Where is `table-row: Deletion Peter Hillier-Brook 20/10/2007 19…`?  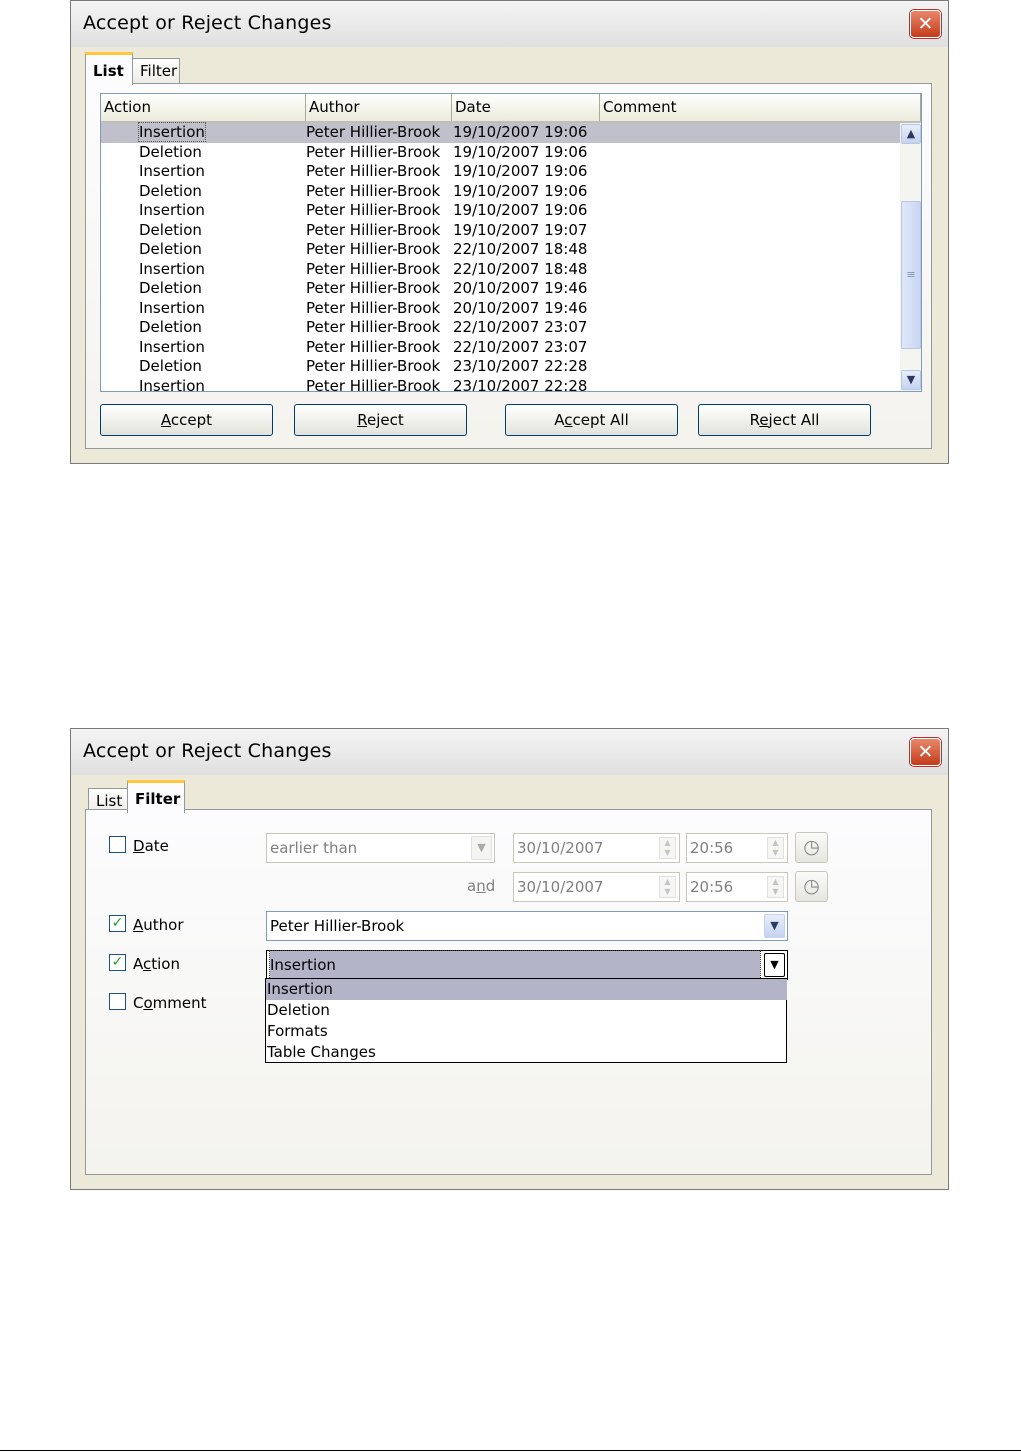 table-row: Deletion Peter Hillier-Brook 20/10/2007 19… is located at coordinates (501, 289).